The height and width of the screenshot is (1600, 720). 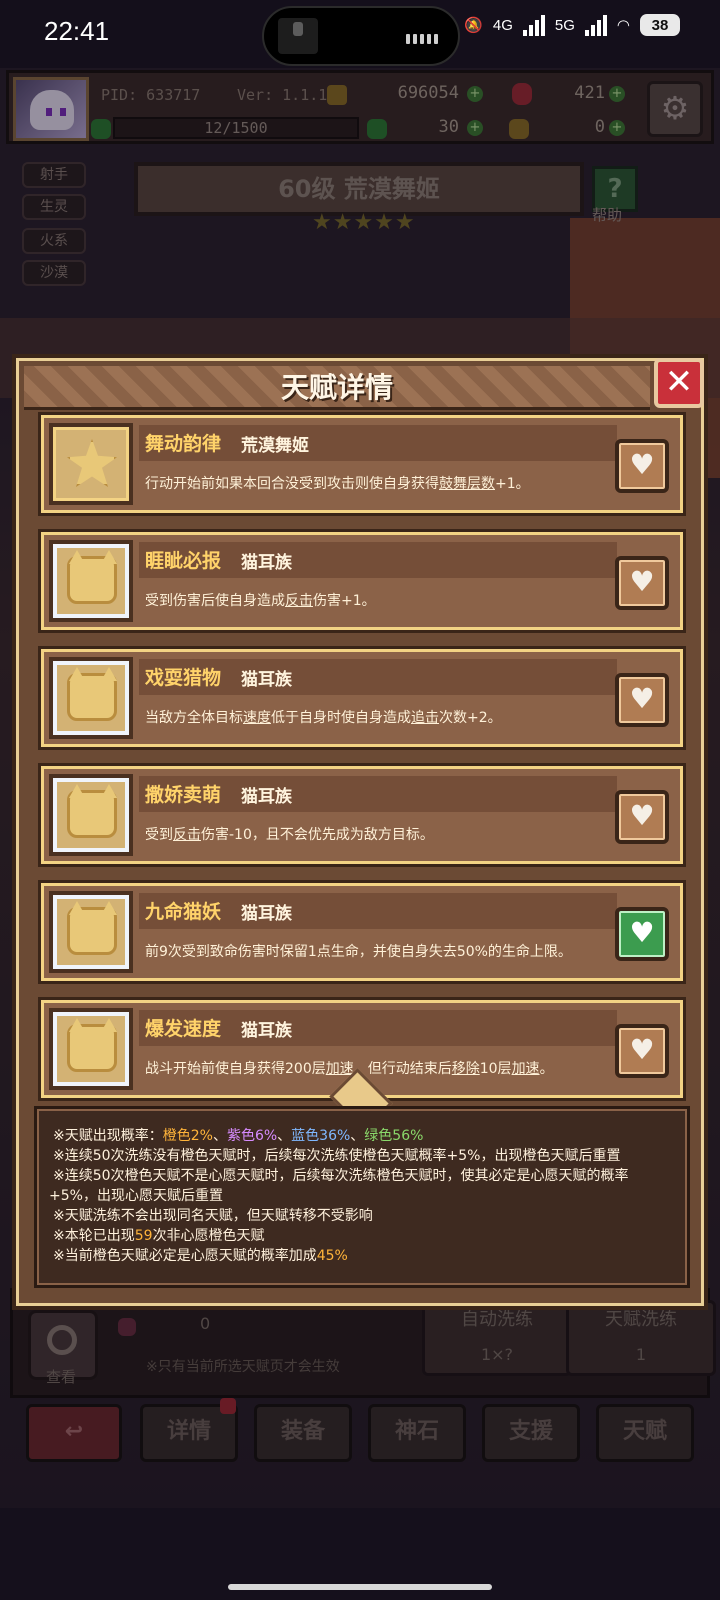 What do you see at coordinates (298, 36) in the screenshot?
I see `media-thumbnail` at bounding box center [298, 36].